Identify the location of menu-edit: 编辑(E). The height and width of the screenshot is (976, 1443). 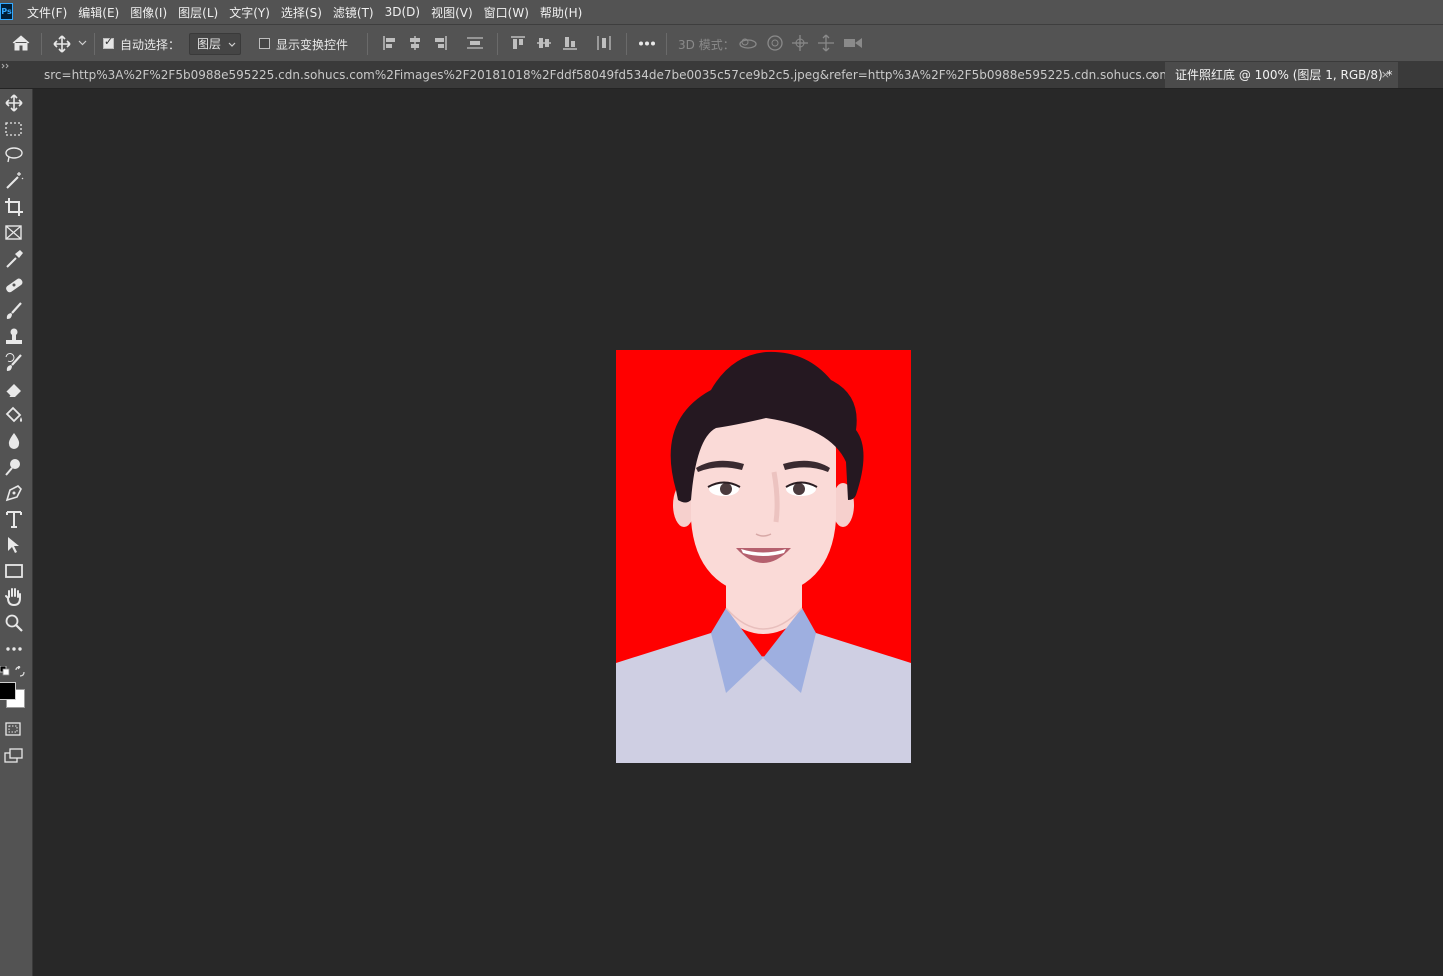
(98, 12).